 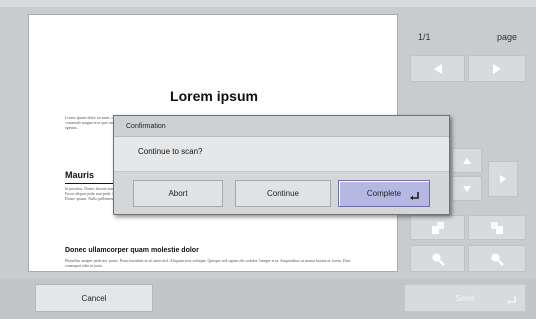 I want to click on scroll-right-button, so click(x=503, y=179).